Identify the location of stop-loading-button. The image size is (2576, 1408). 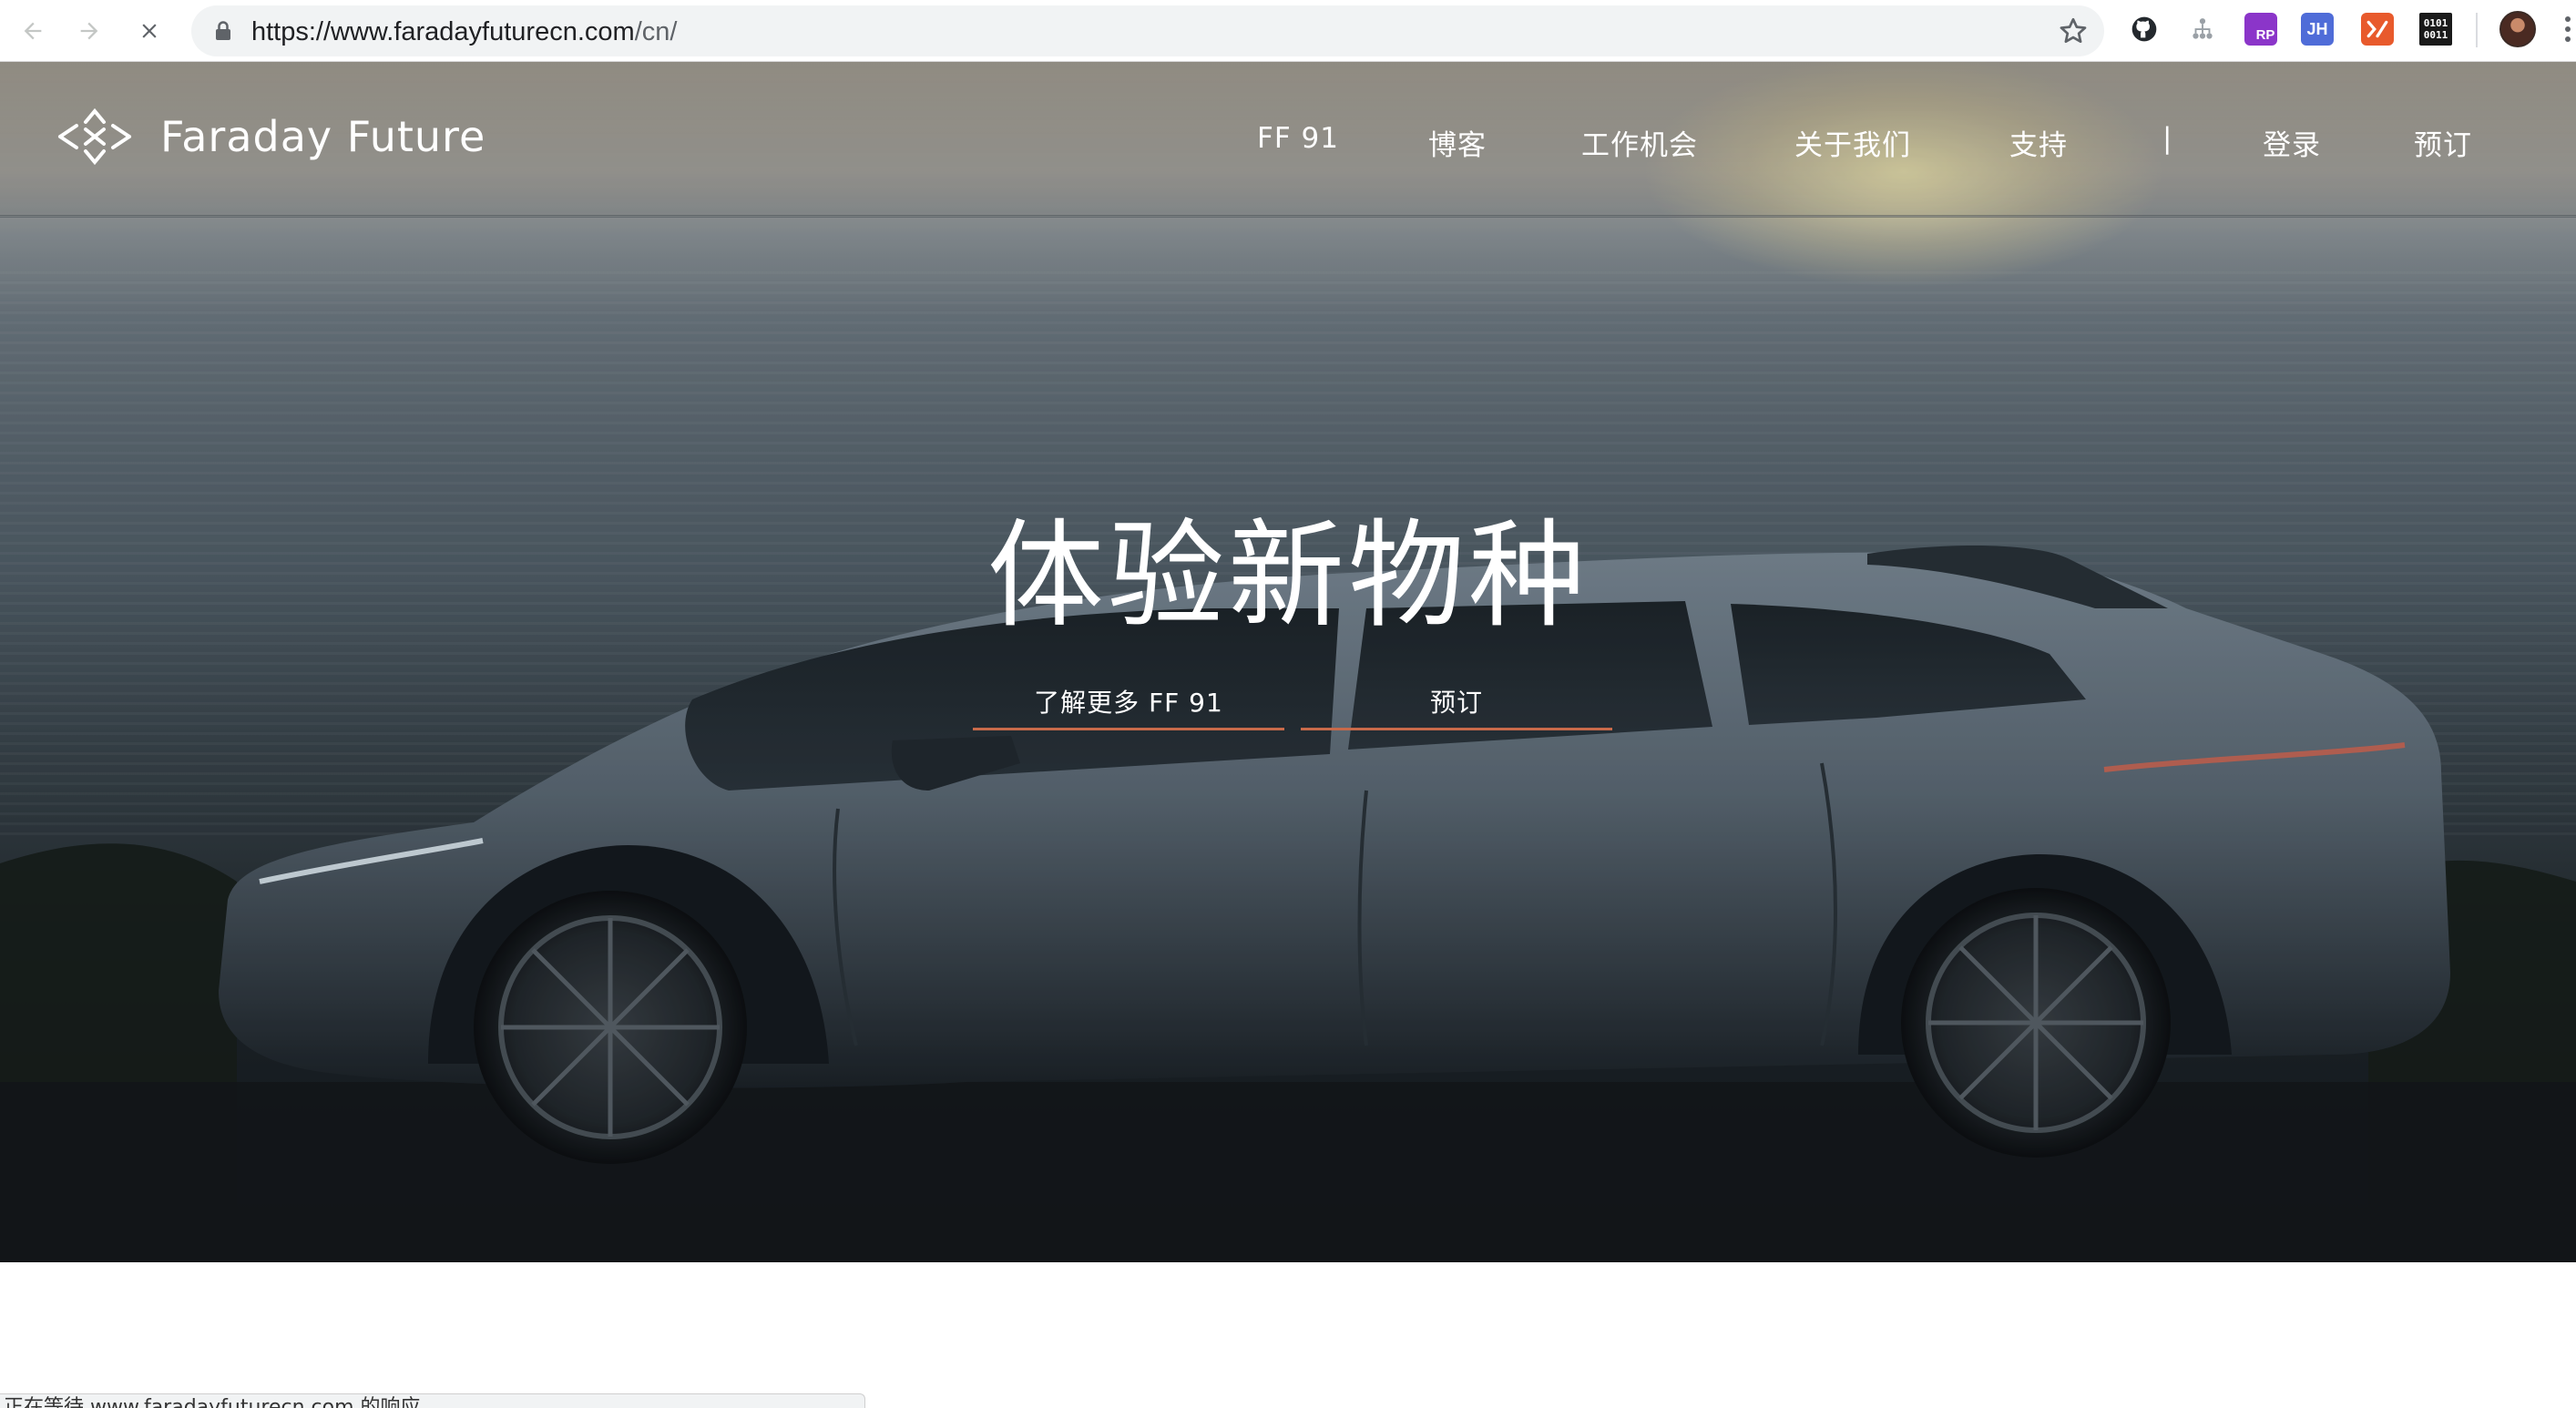
(149, 31).